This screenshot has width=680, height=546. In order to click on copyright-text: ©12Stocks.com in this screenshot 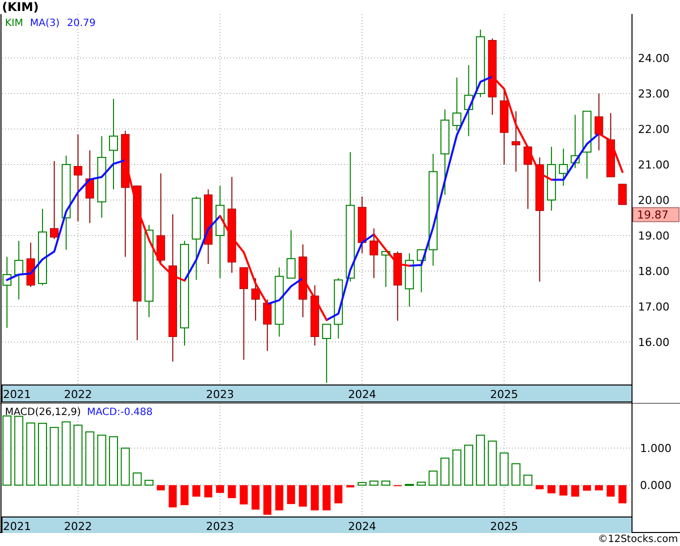, I will do `click(638, 539)`.